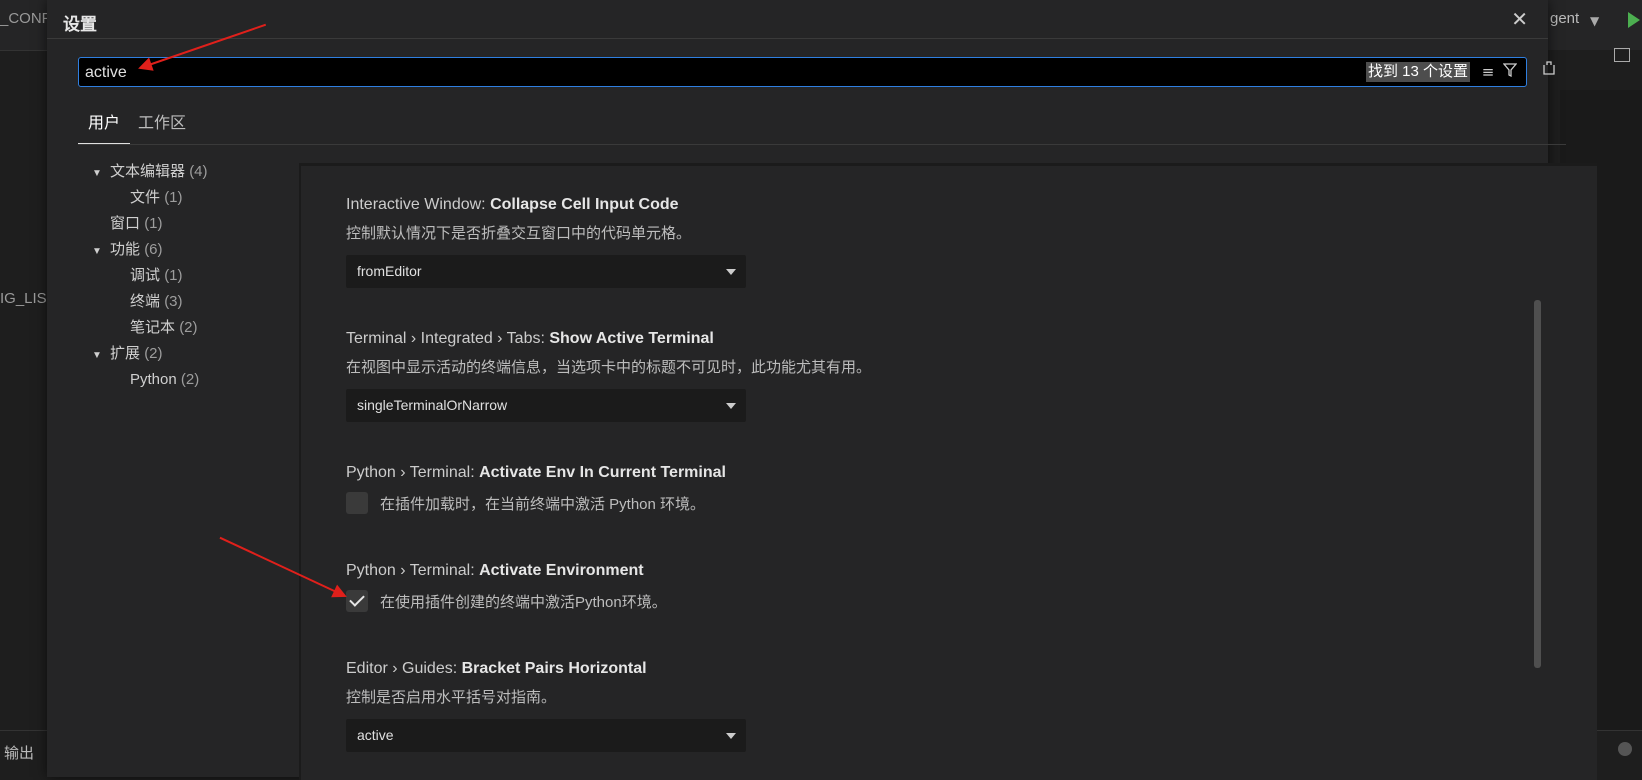  What do you see at coordinates (23, 18) in the screenshot?
I see `bg-left-top-text: _CONF` at bounding box center [23, 18].